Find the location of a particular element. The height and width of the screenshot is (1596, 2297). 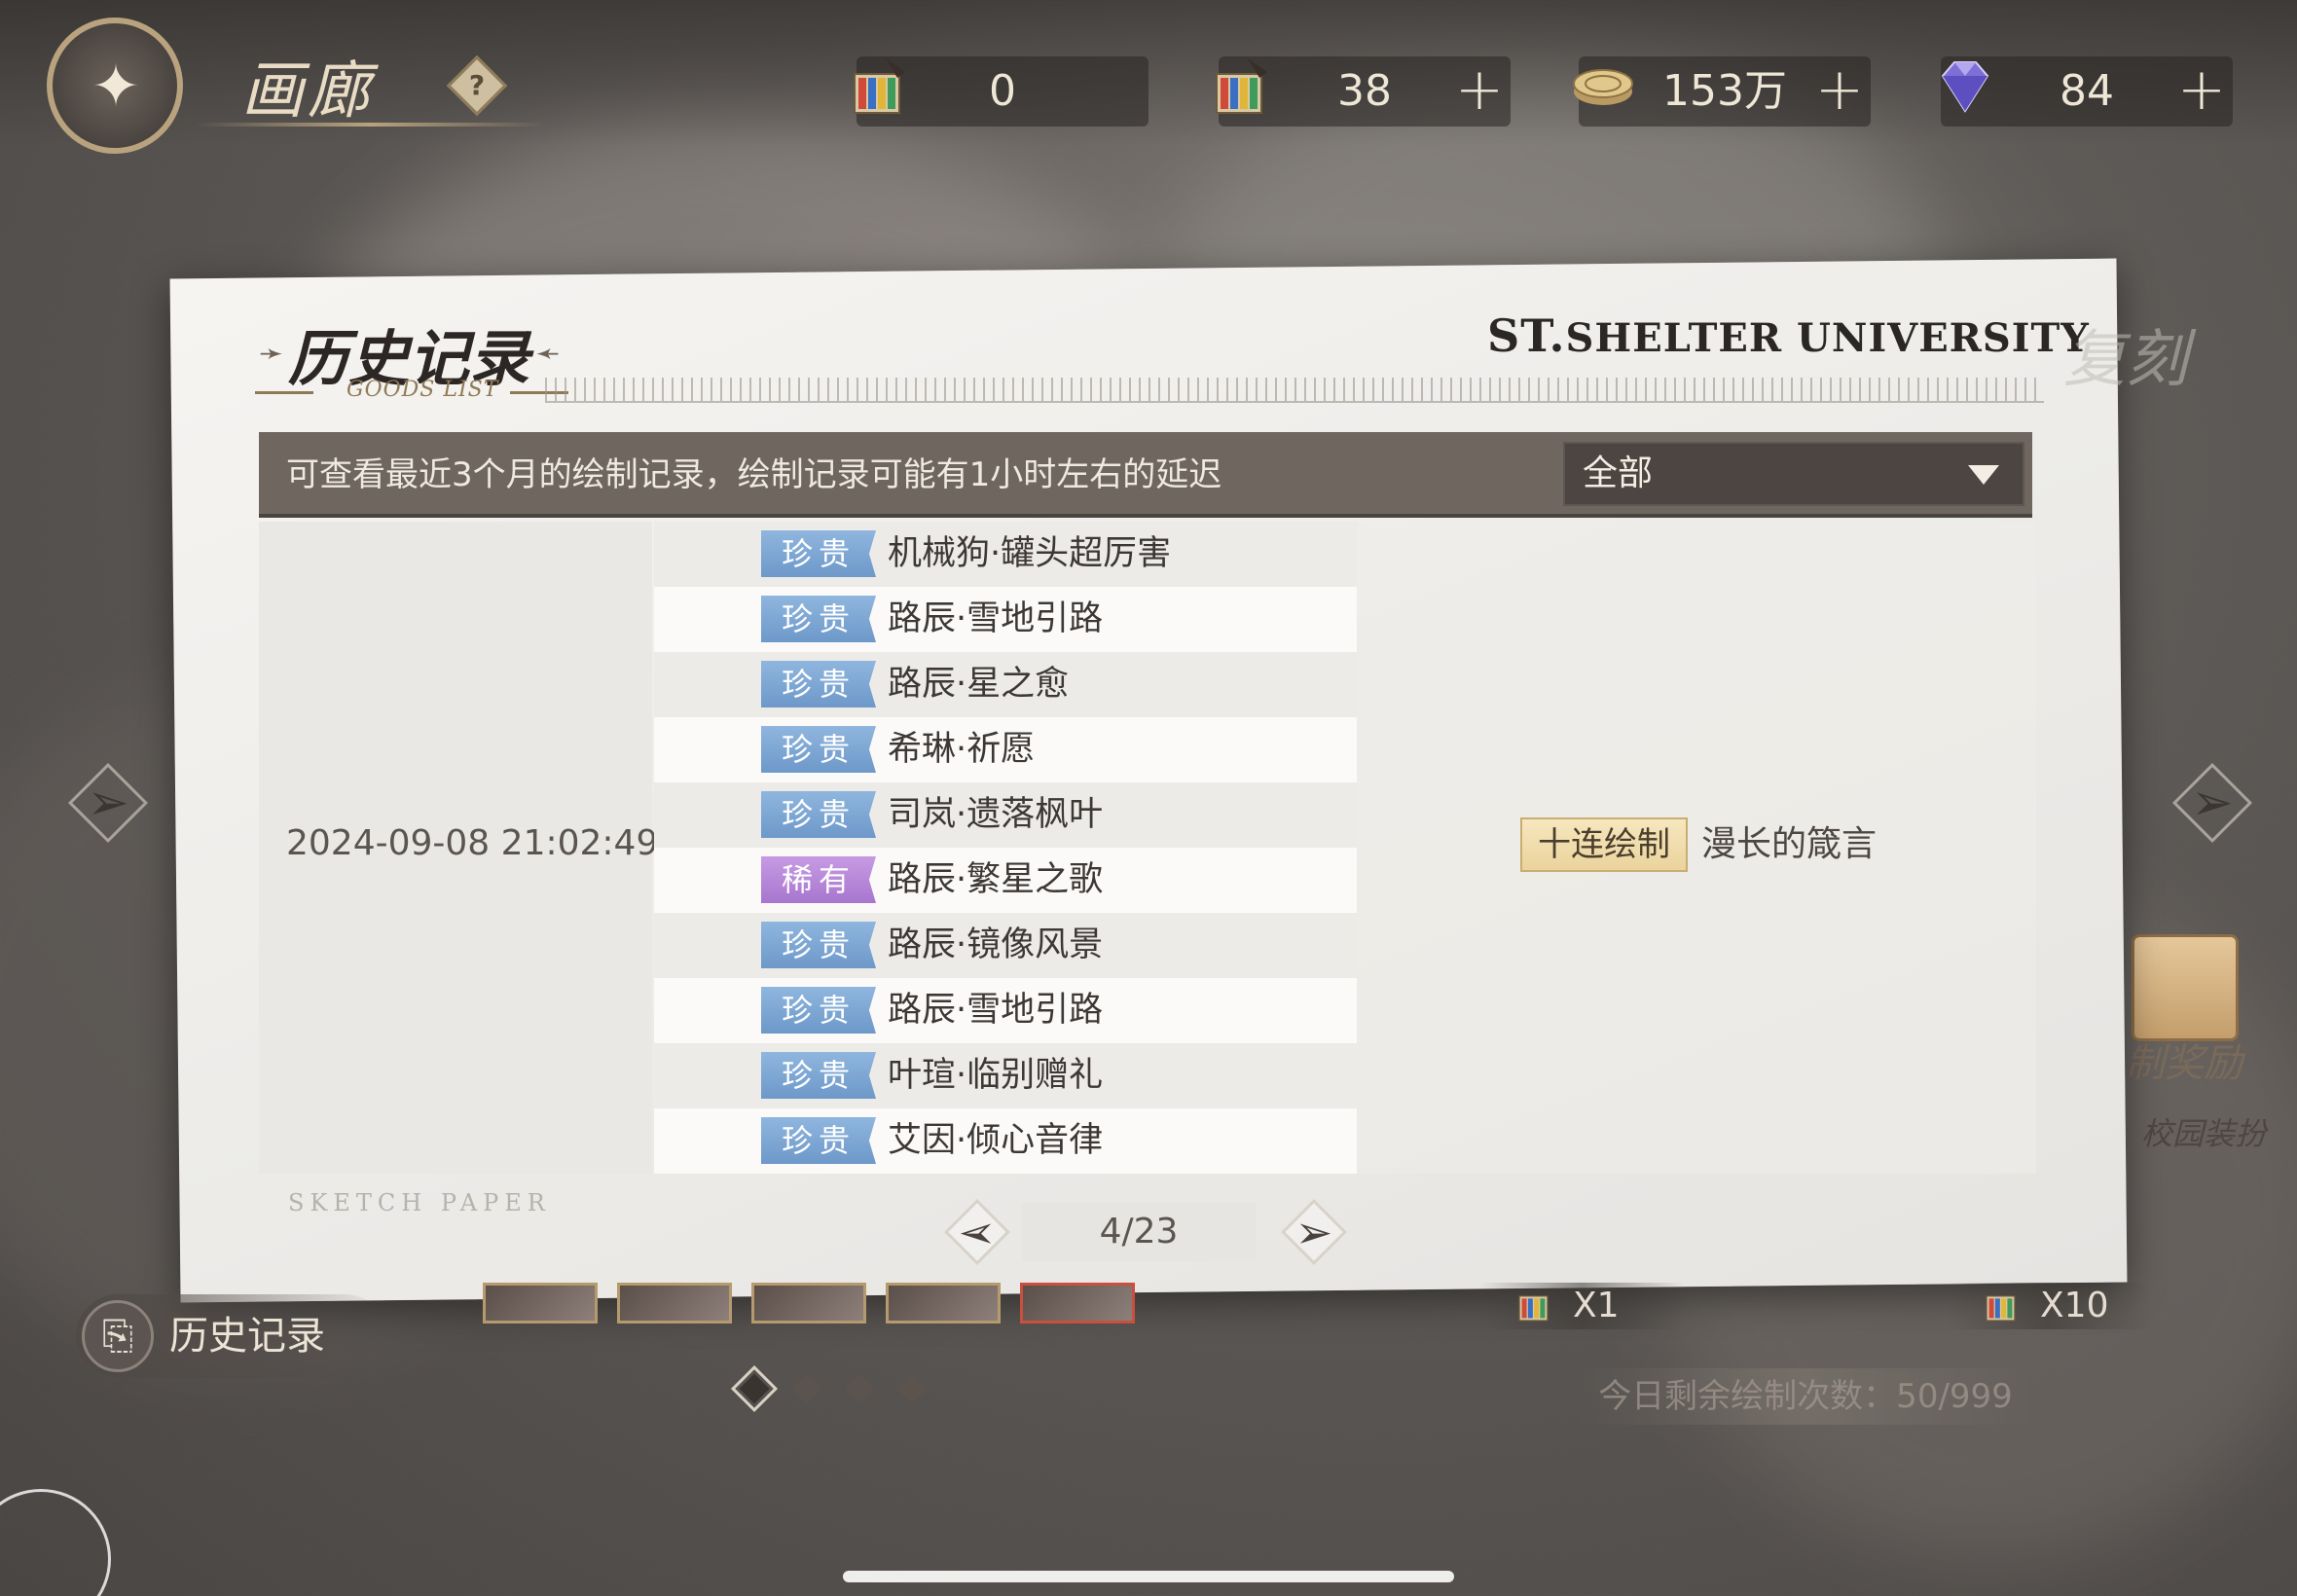

reward-label: 制奖励 is located at coordinates (2184, 1063).